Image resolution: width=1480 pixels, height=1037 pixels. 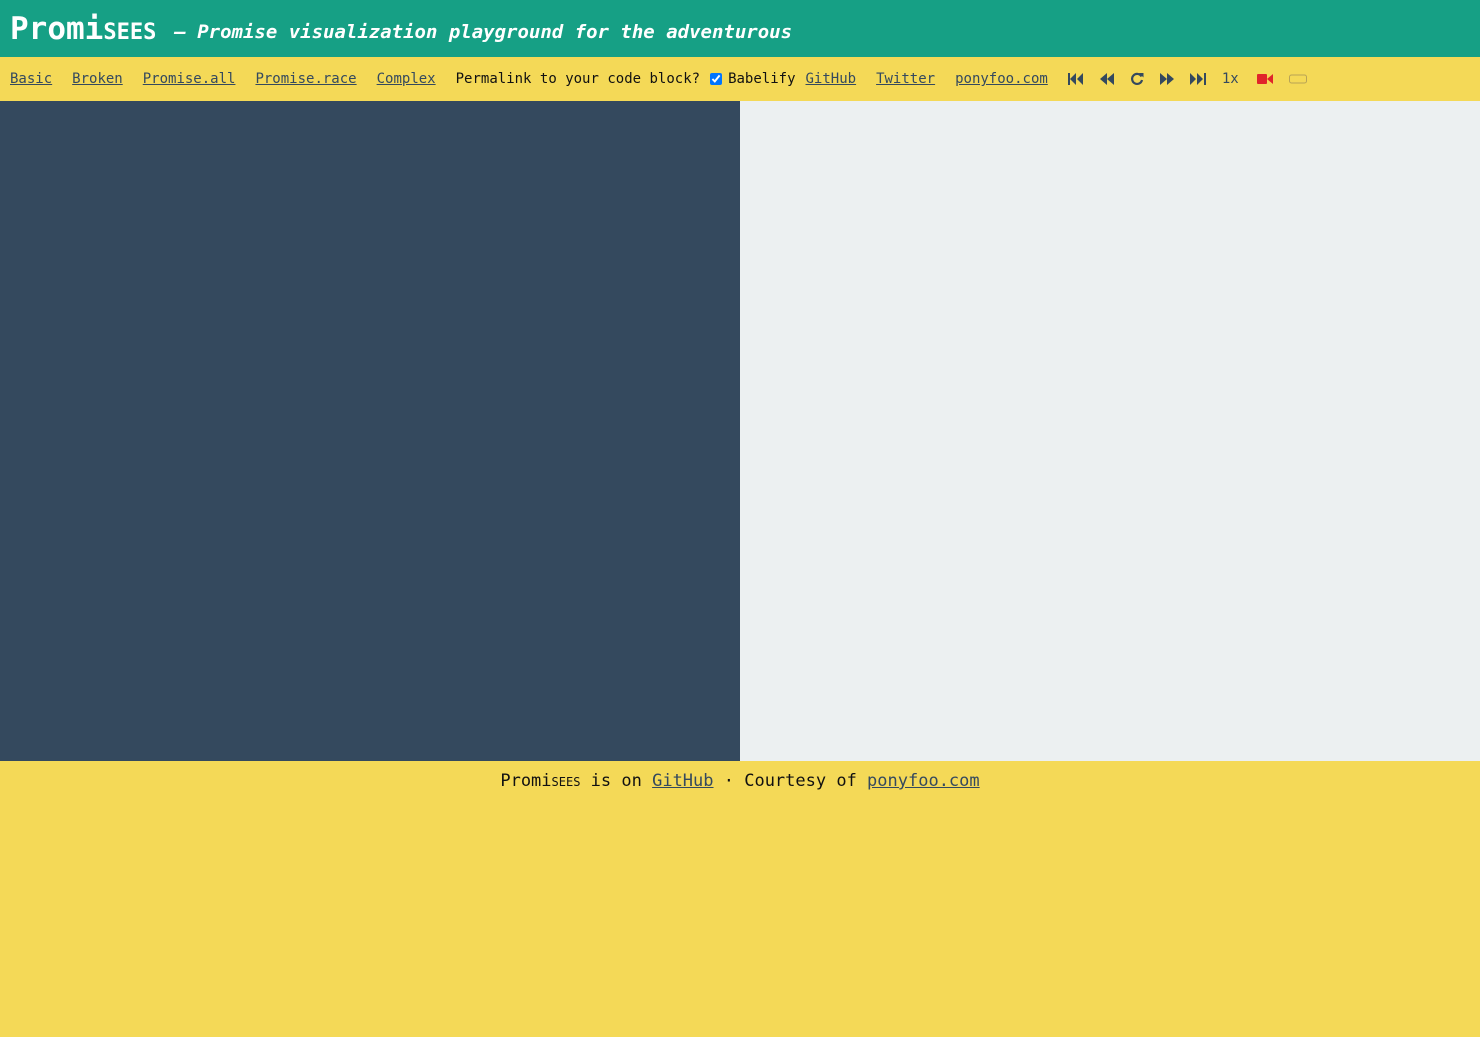 I want to click on last-icon, so click(x=1197, y=79).